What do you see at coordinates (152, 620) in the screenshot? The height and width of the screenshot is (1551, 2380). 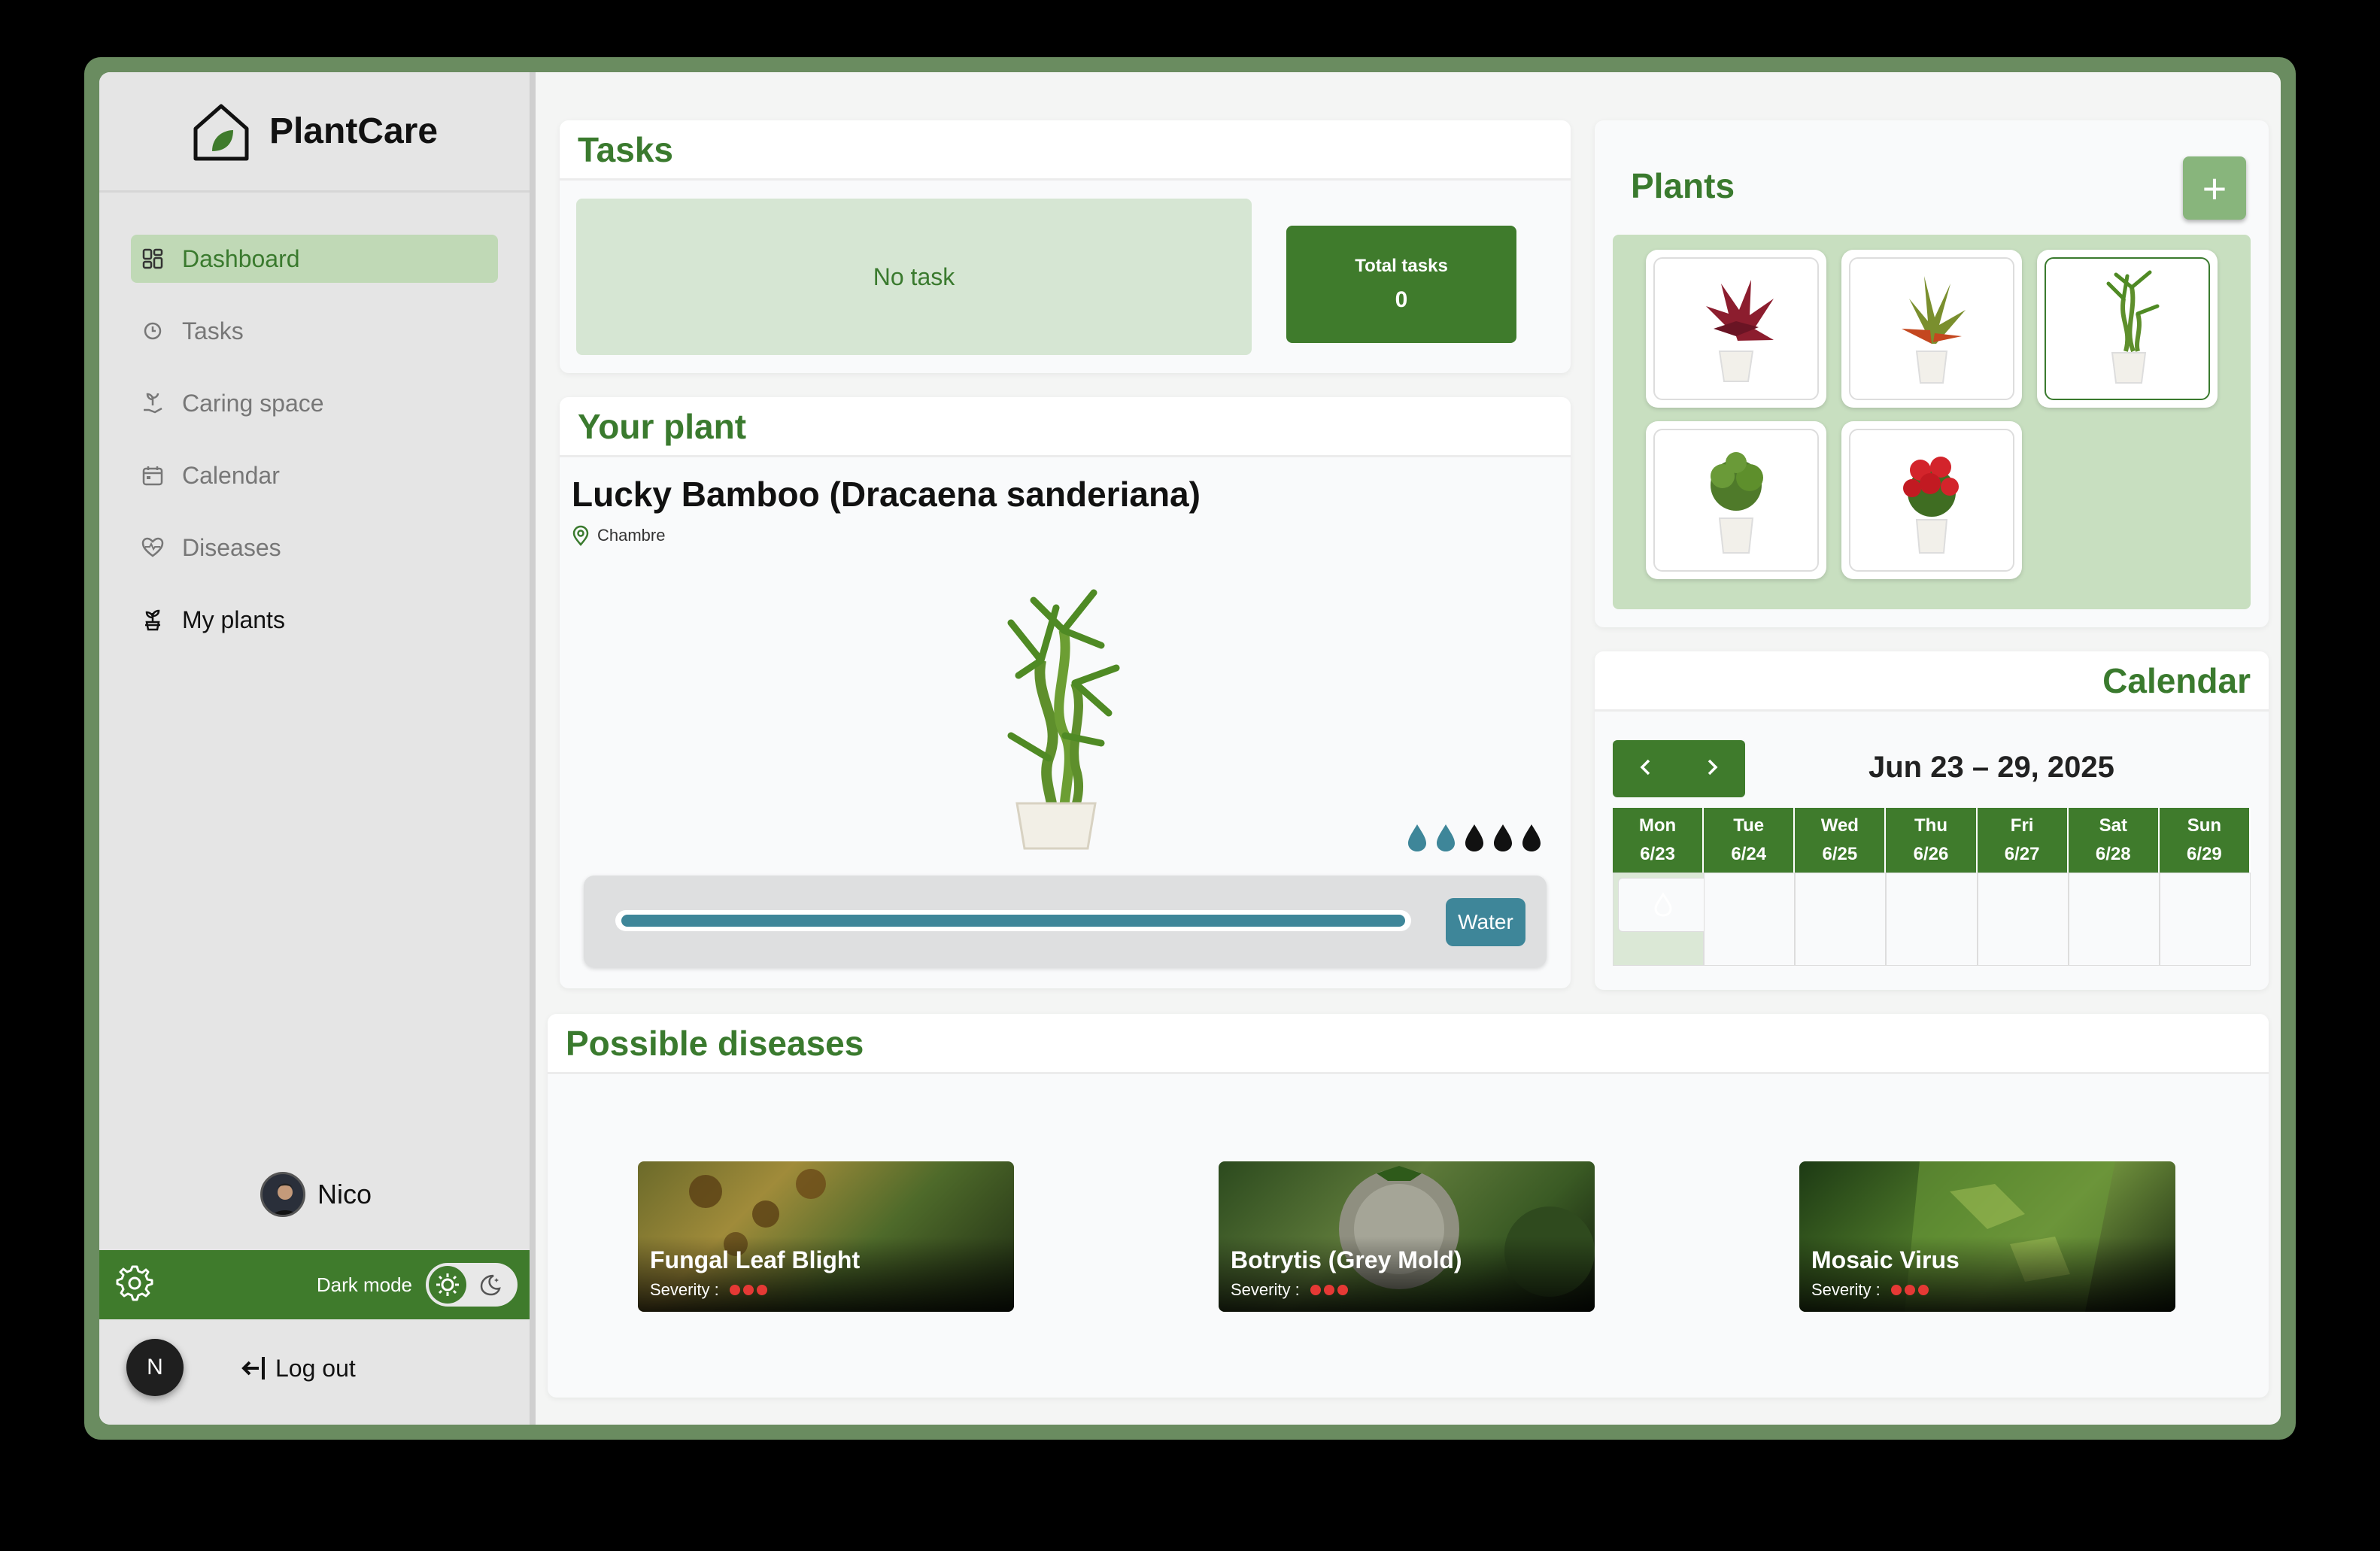 I see `potted-plant-icon` at bounding box center [152, 620].